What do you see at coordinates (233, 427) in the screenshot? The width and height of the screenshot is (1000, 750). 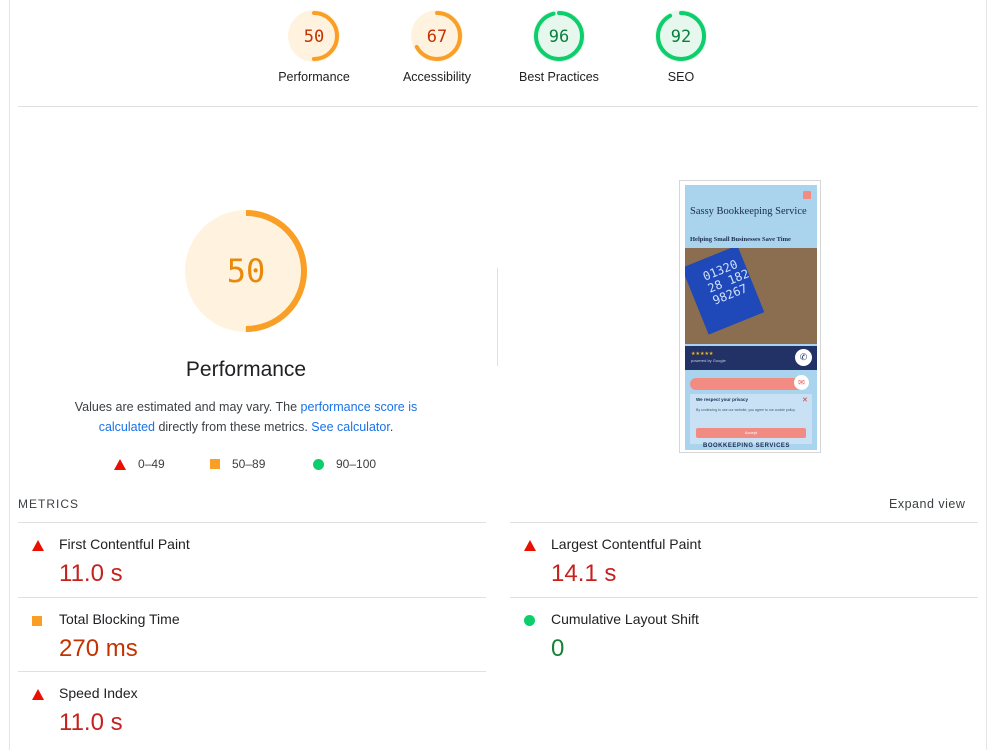 I see `desc-text: directly from these metrics.` at bounding box center [233, 427].